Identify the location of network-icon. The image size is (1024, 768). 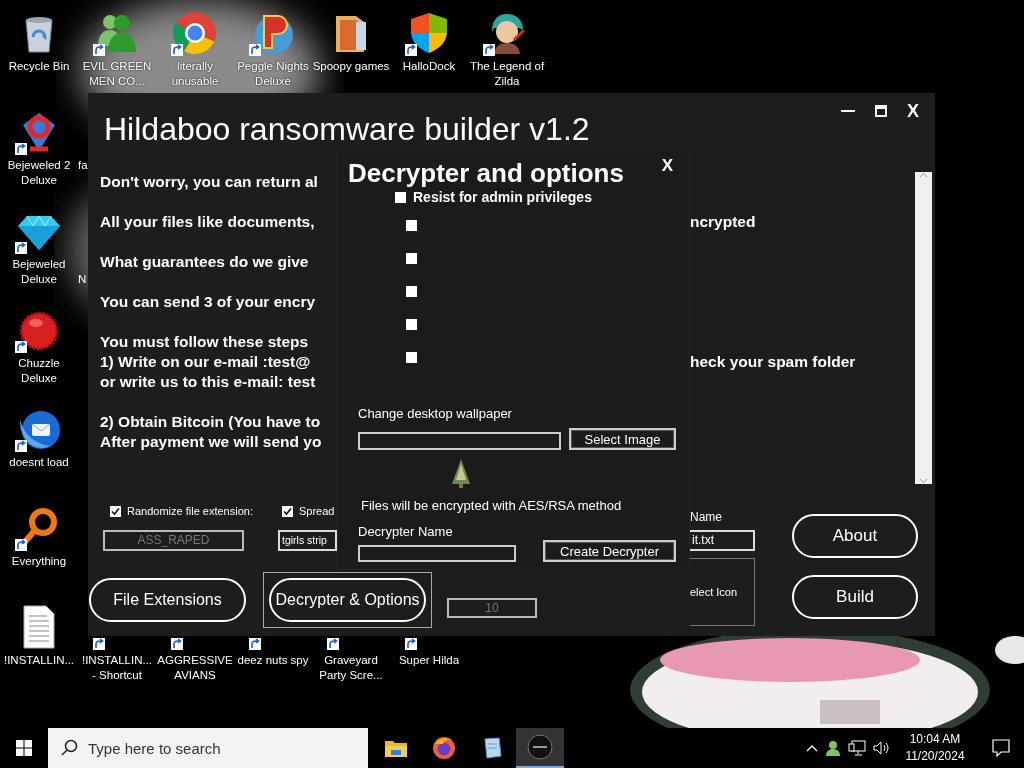
(857, 748).